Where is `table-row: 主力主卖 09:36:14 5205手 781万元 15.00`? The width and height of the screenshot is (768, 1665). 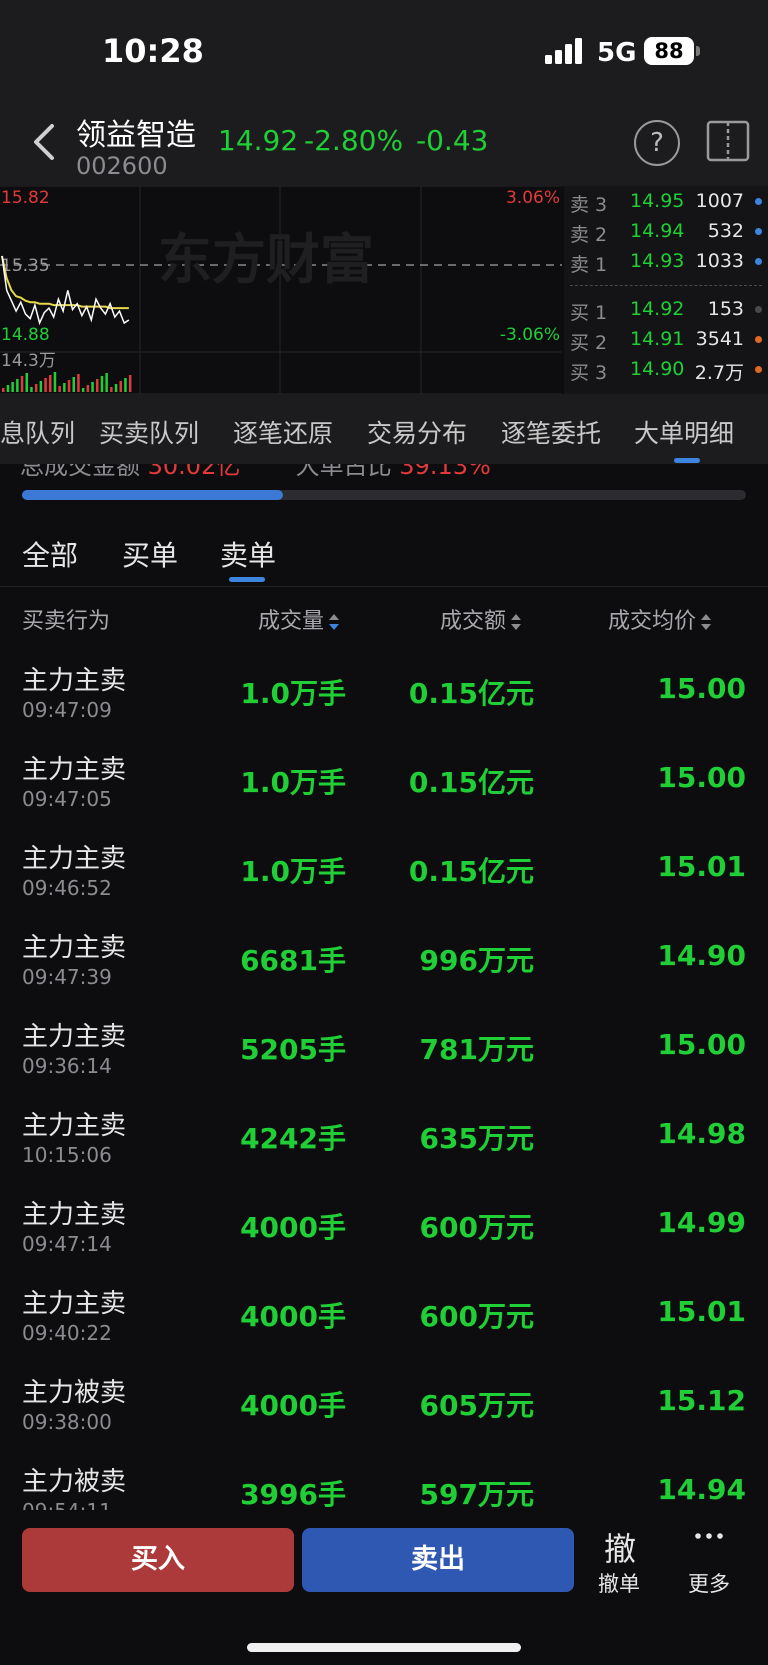 table-row: 主力主卖 09:36:14 5205手 781万元 15.00 is located at coordinates (384, 1050).